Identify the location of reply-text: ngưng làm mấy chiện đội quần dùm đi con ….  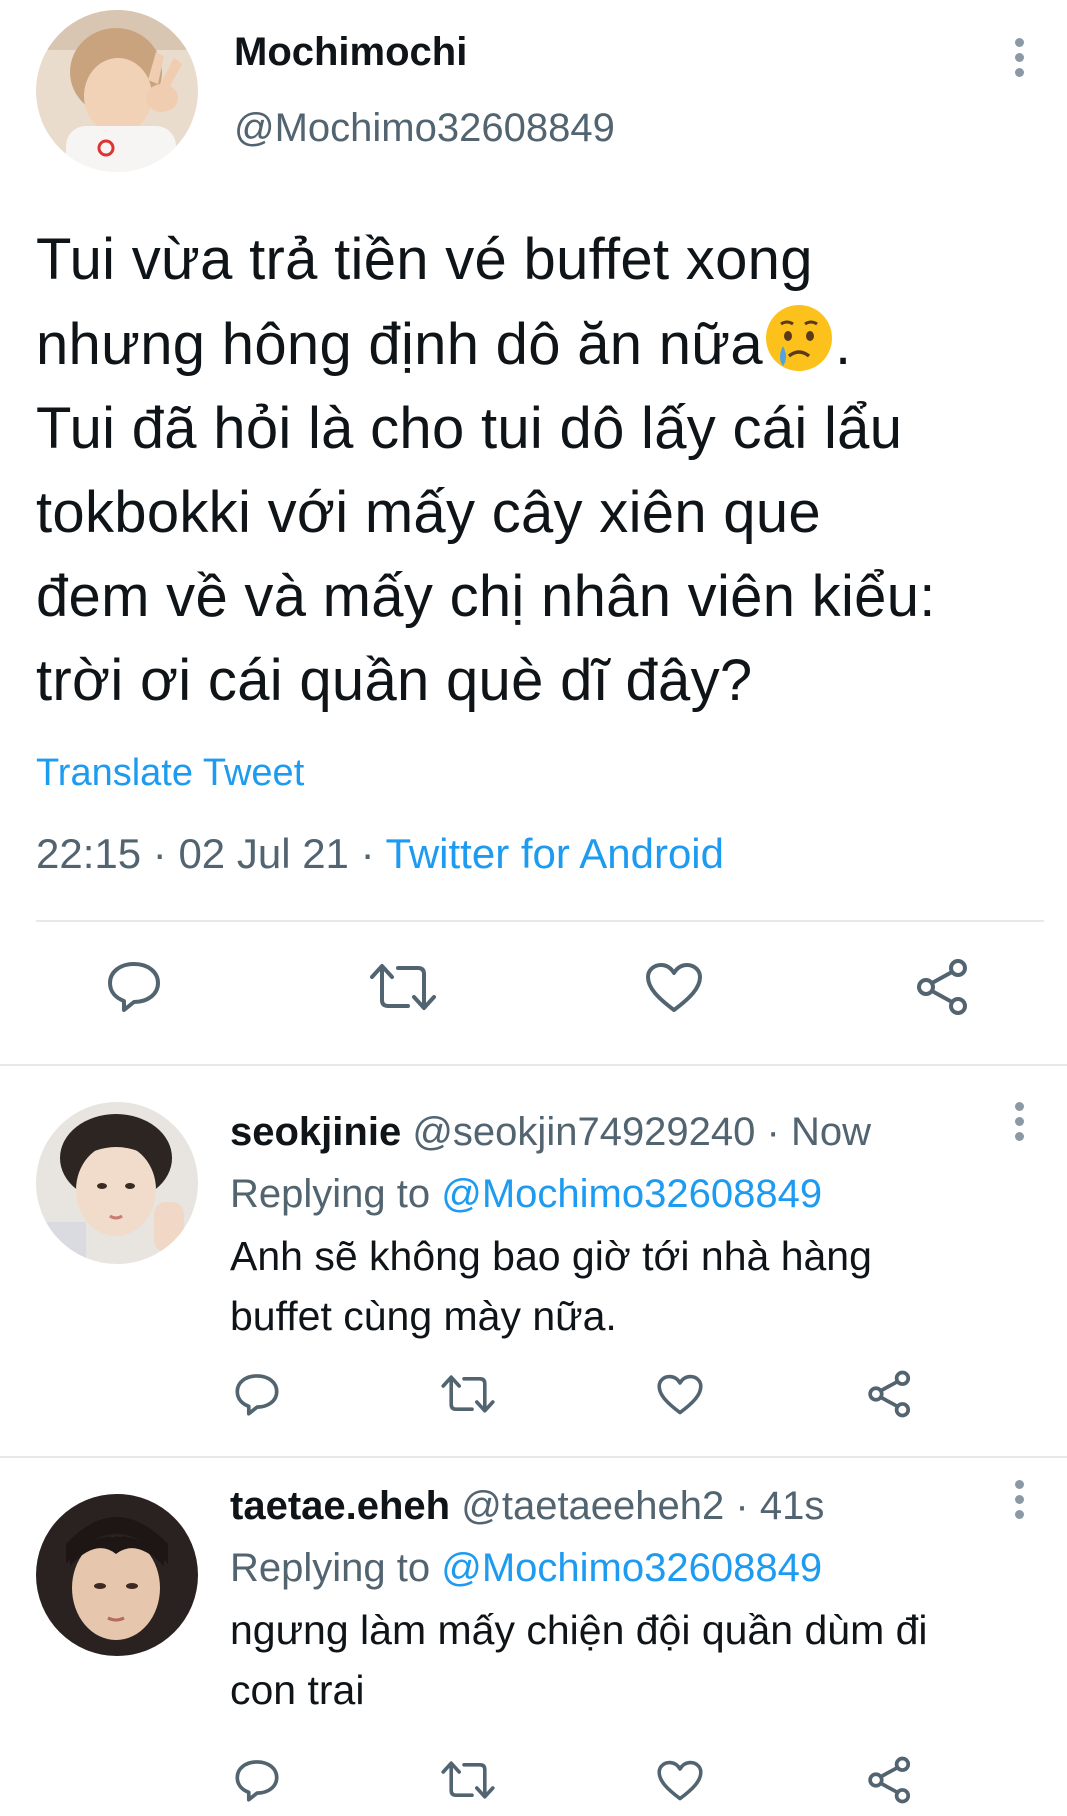
(579, 1660).